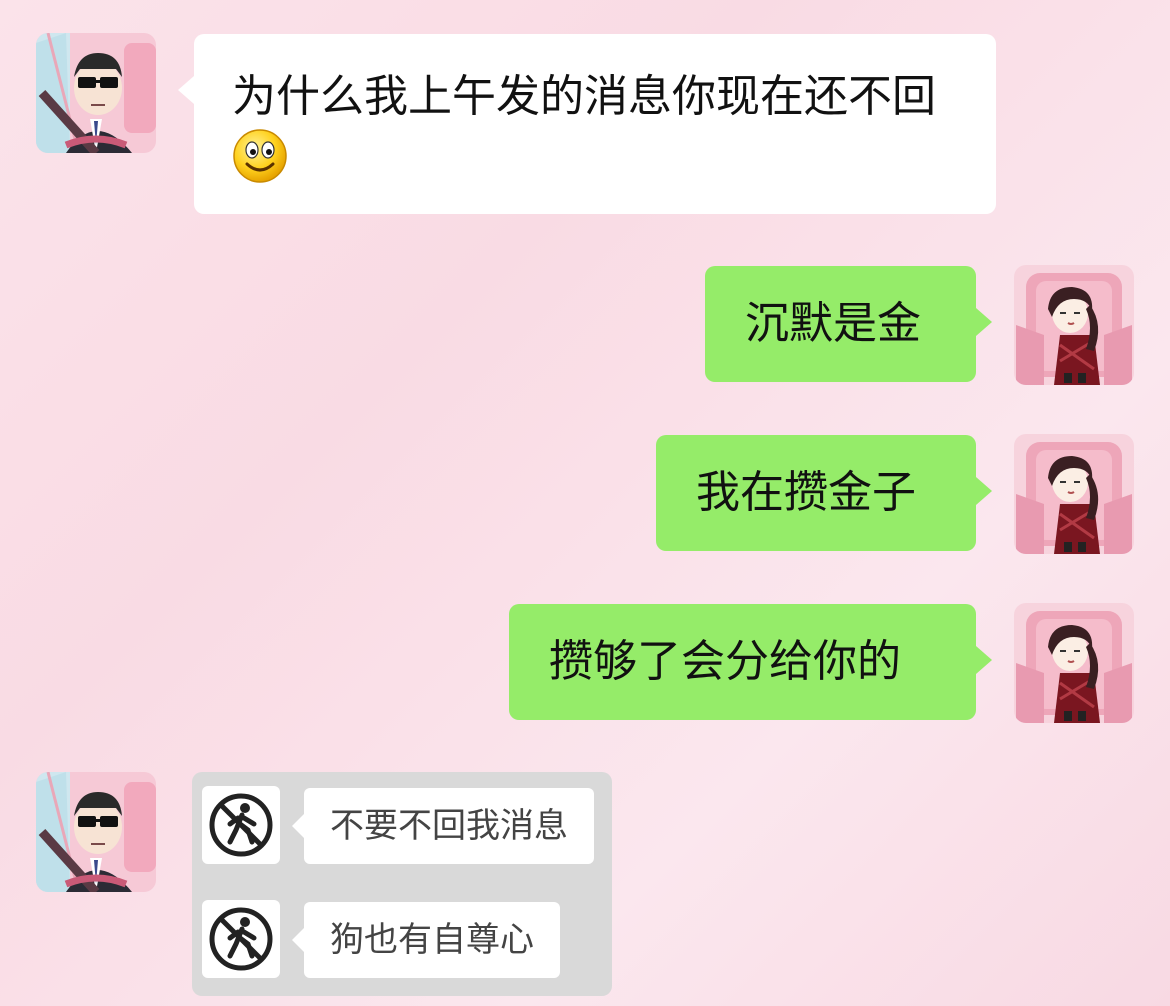  Describe the element at coordinates (432, 940) in the screenshot. I see `sticker-text: 狗也有自尊心` at that location.